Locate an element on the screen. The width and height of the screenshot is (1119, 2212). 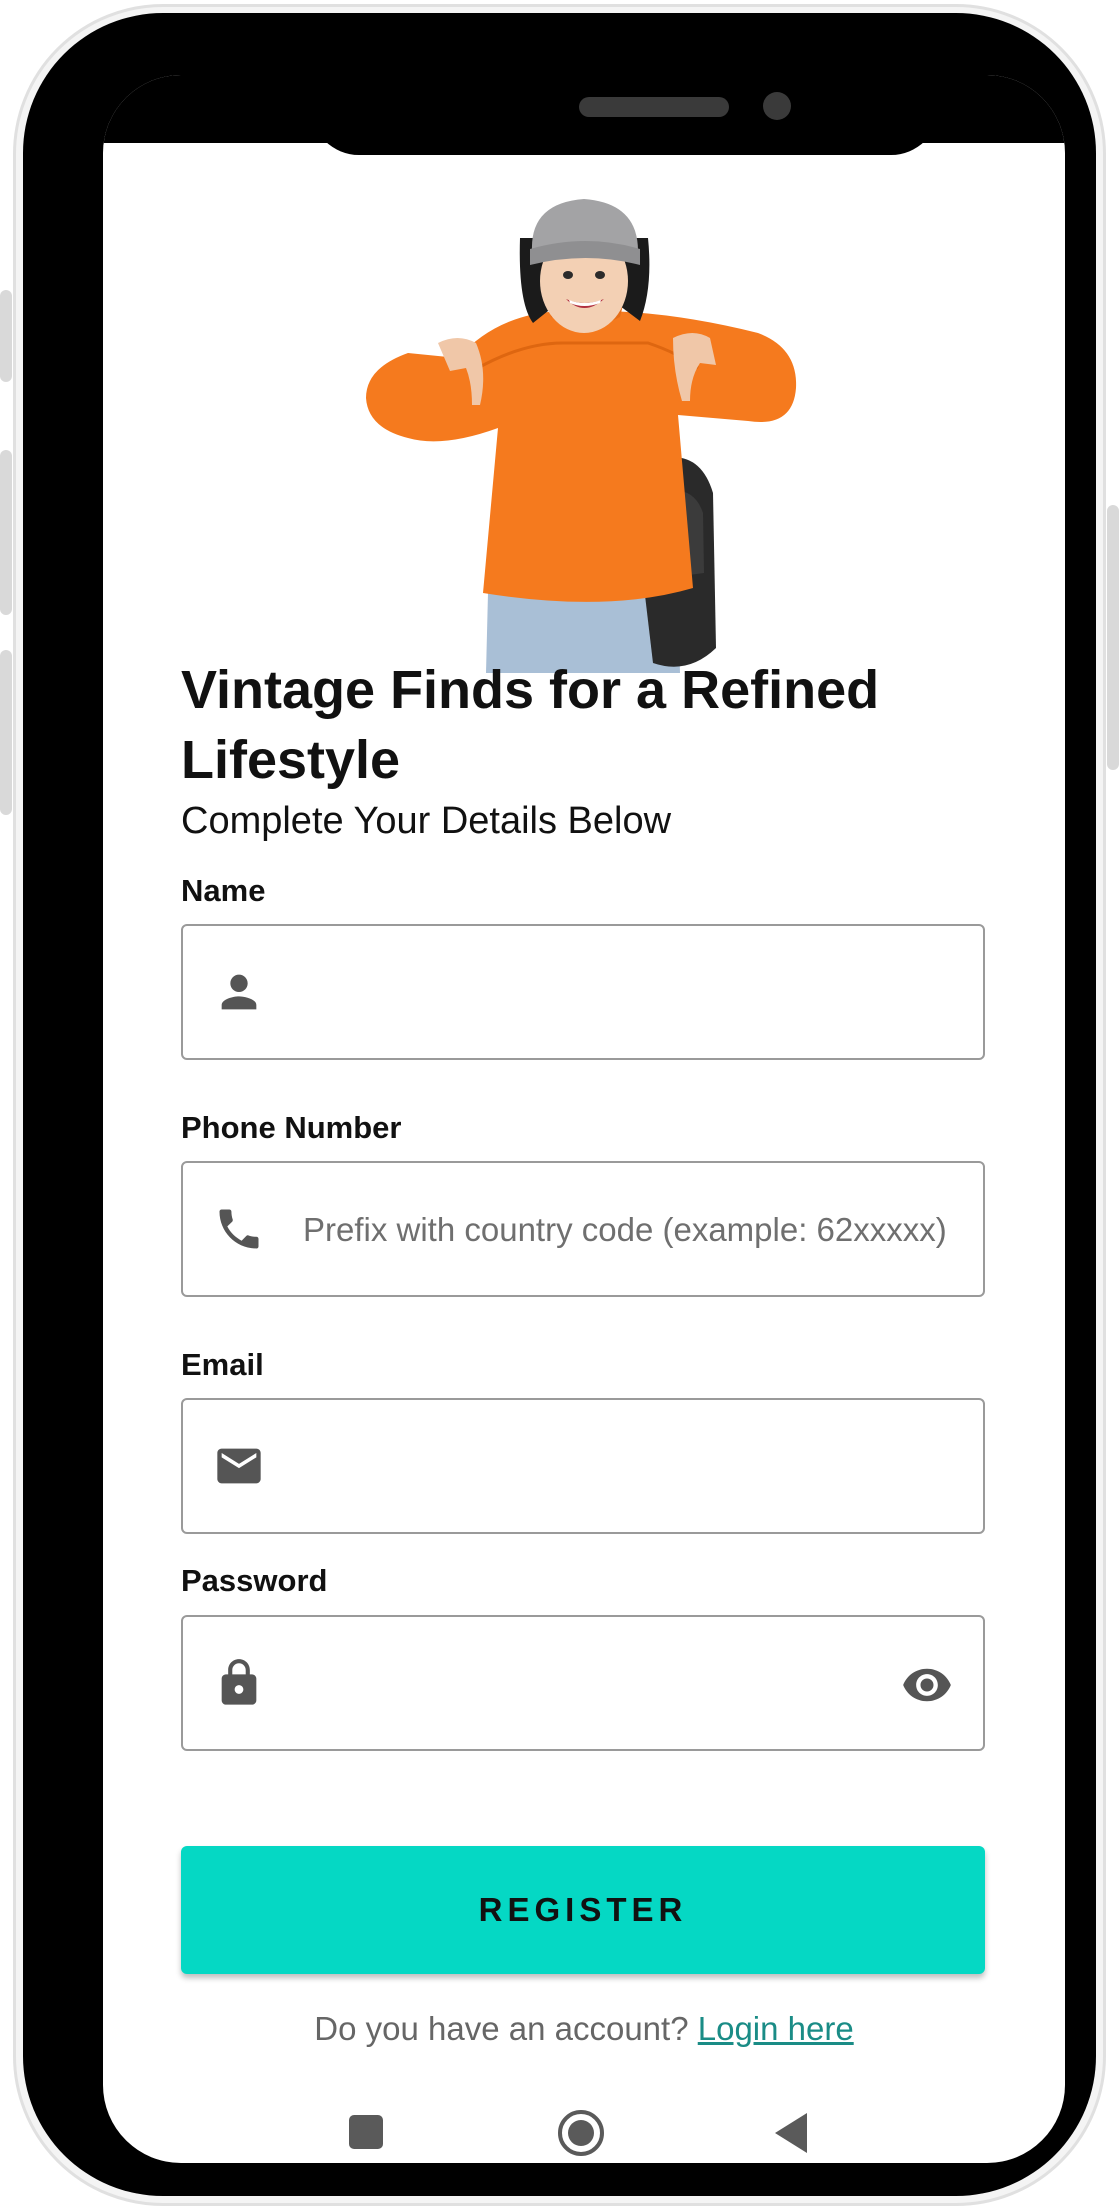
front-camera is located at coordinates (777, 106).